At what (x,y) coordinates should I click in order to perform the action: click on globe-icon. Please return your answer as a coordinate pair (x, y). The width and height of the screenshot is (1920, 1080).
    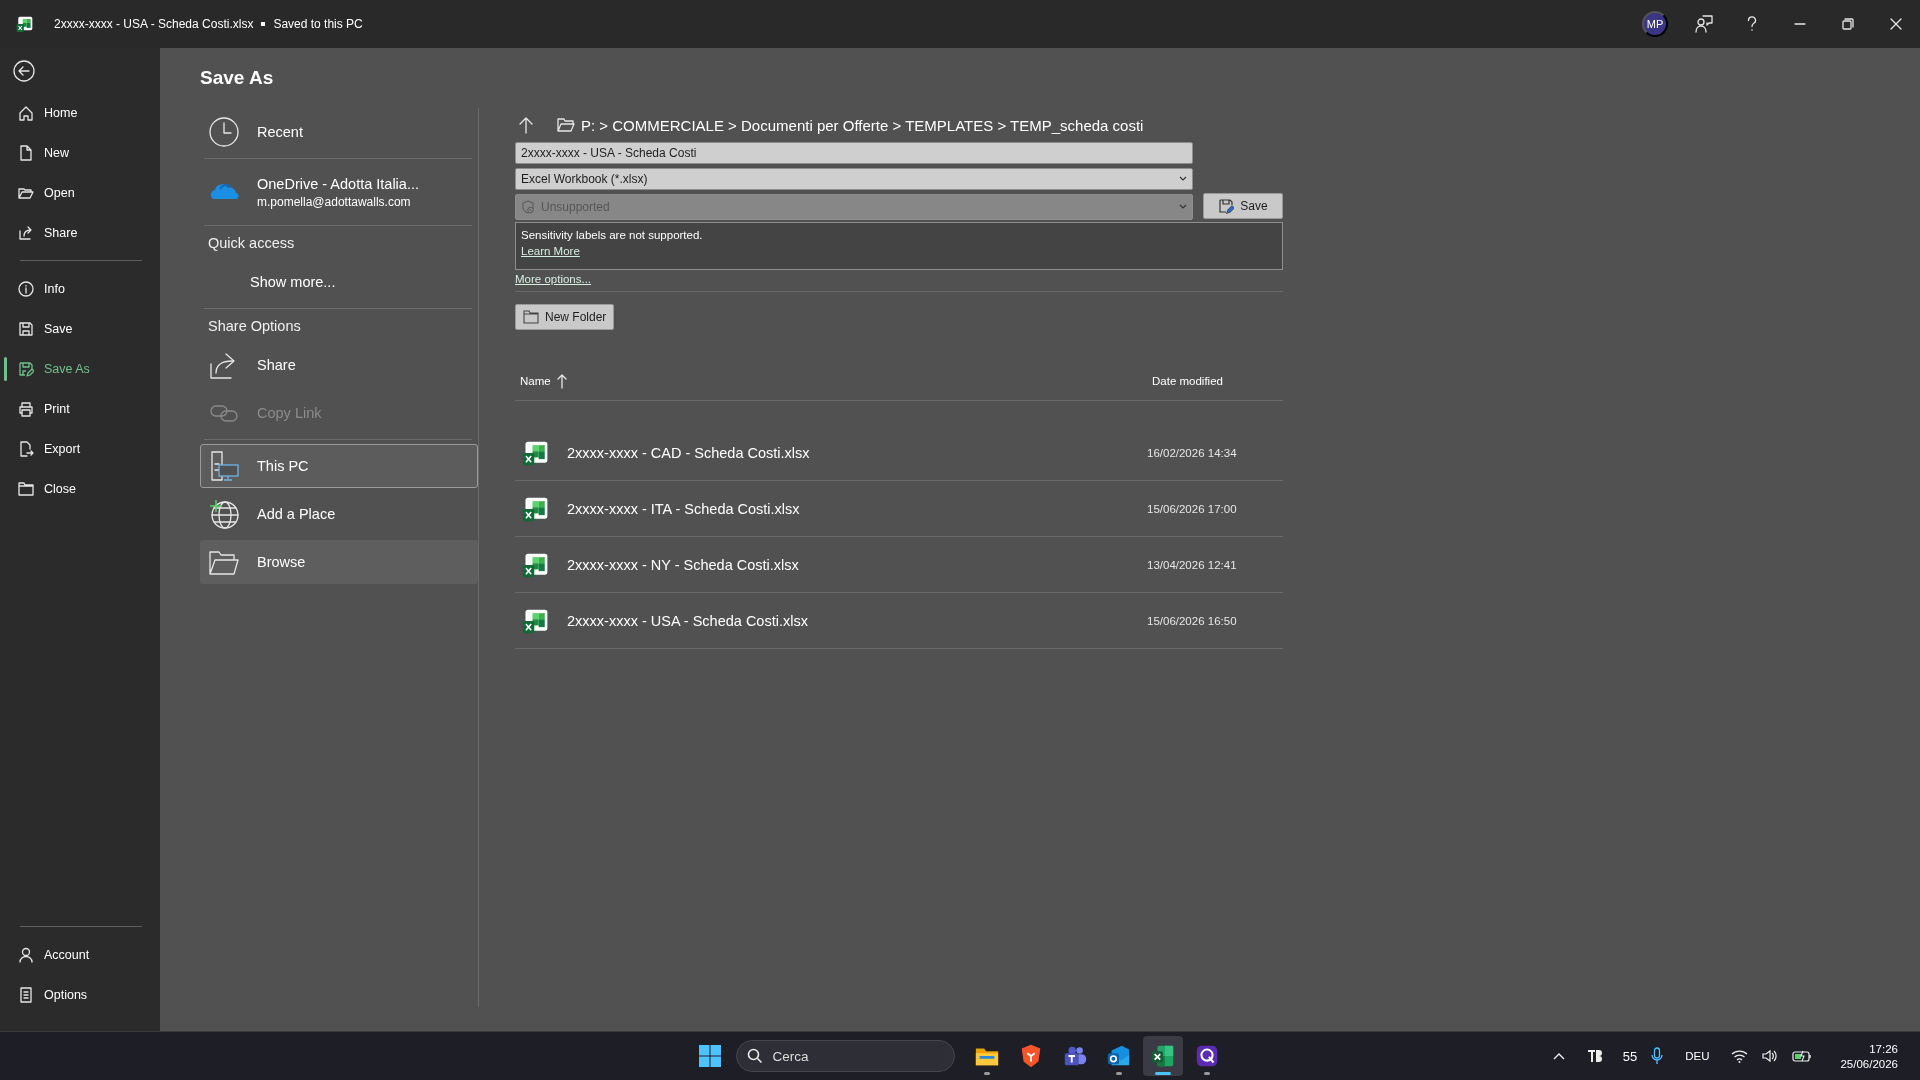
    Looking at the image, I should click on (224, 514).